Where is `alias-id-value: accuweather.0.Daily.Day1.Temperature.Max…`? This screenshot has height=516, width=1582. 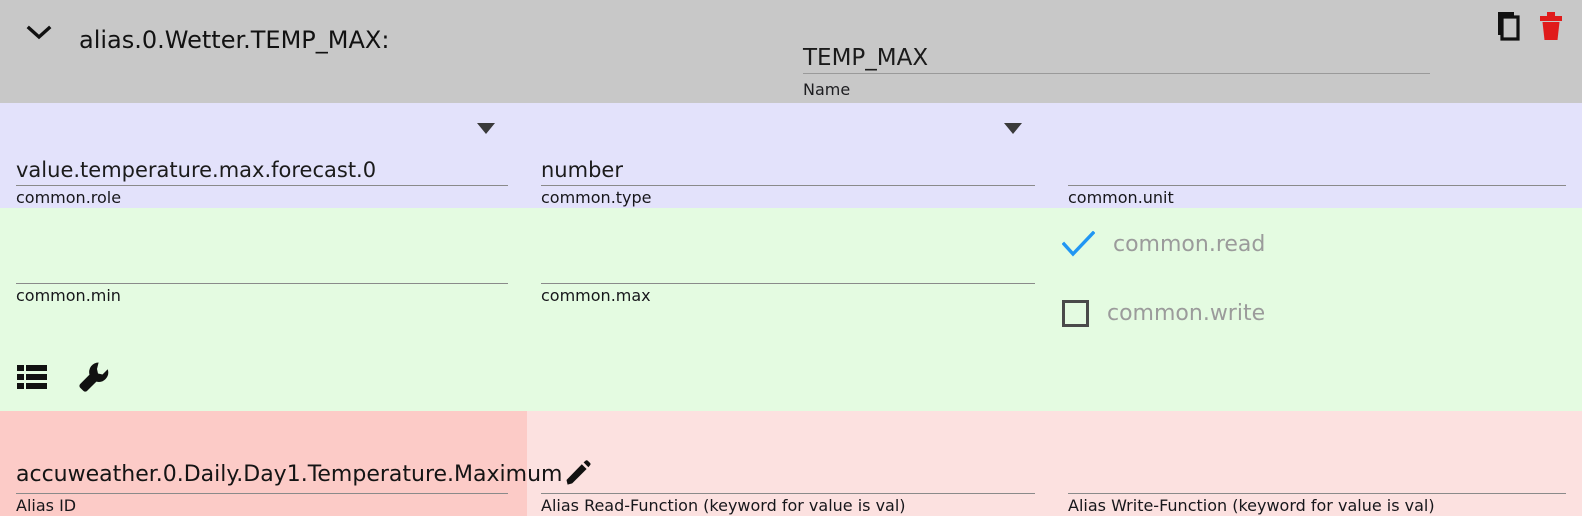 alias-id-value: accuweather.0.Daily.Day1.Temperature.Max… is located at coordinates (289, 475).